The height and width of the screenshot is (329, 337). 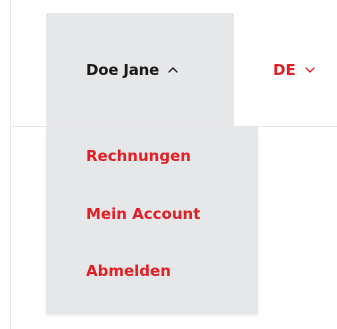 What do you see at coordinates (123, 70) in the screenshot?
I see `user-name-label: Doe Jane` at bounding box center [123, 70].